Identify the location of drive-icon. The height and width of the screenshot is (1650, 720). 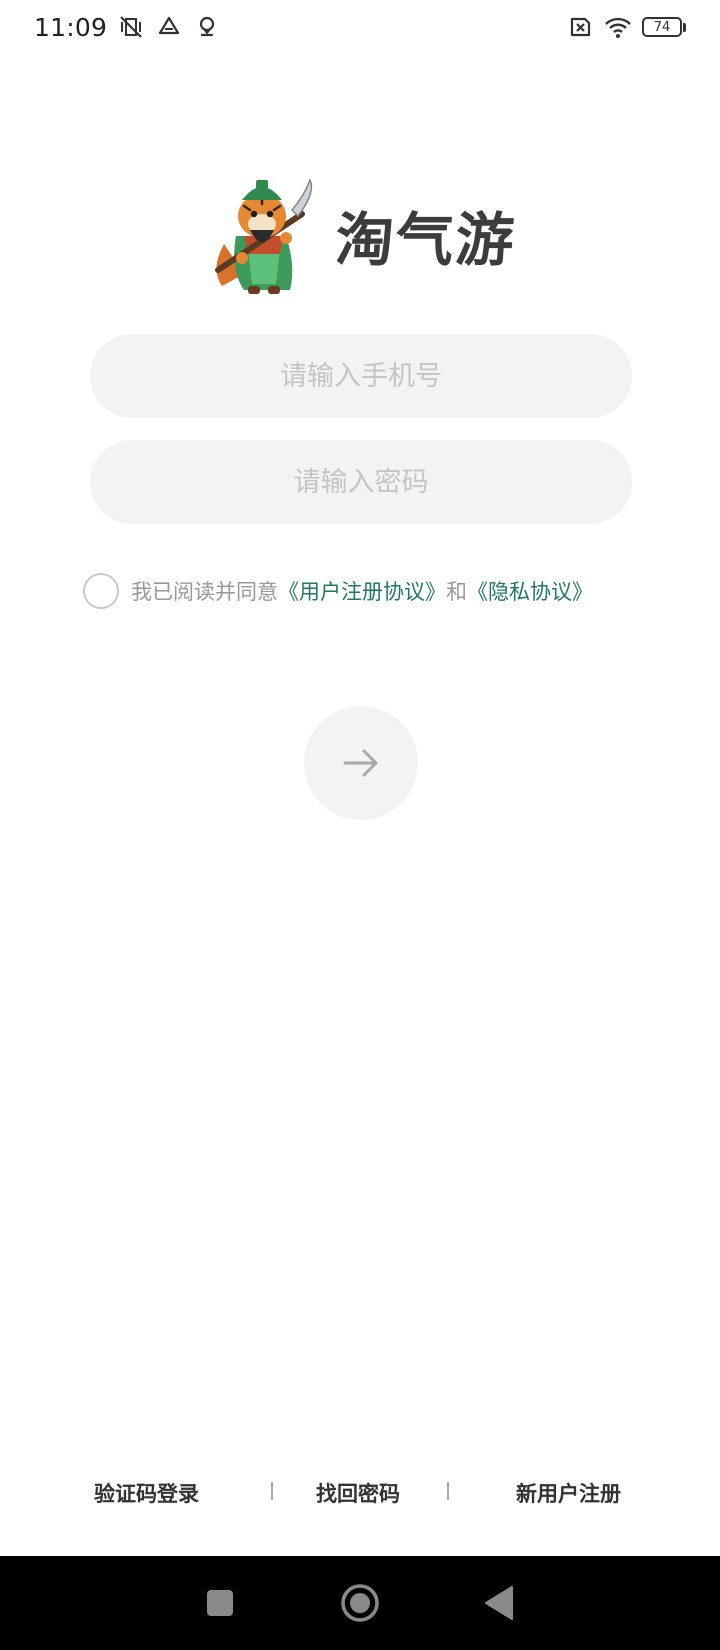
(169, 27).